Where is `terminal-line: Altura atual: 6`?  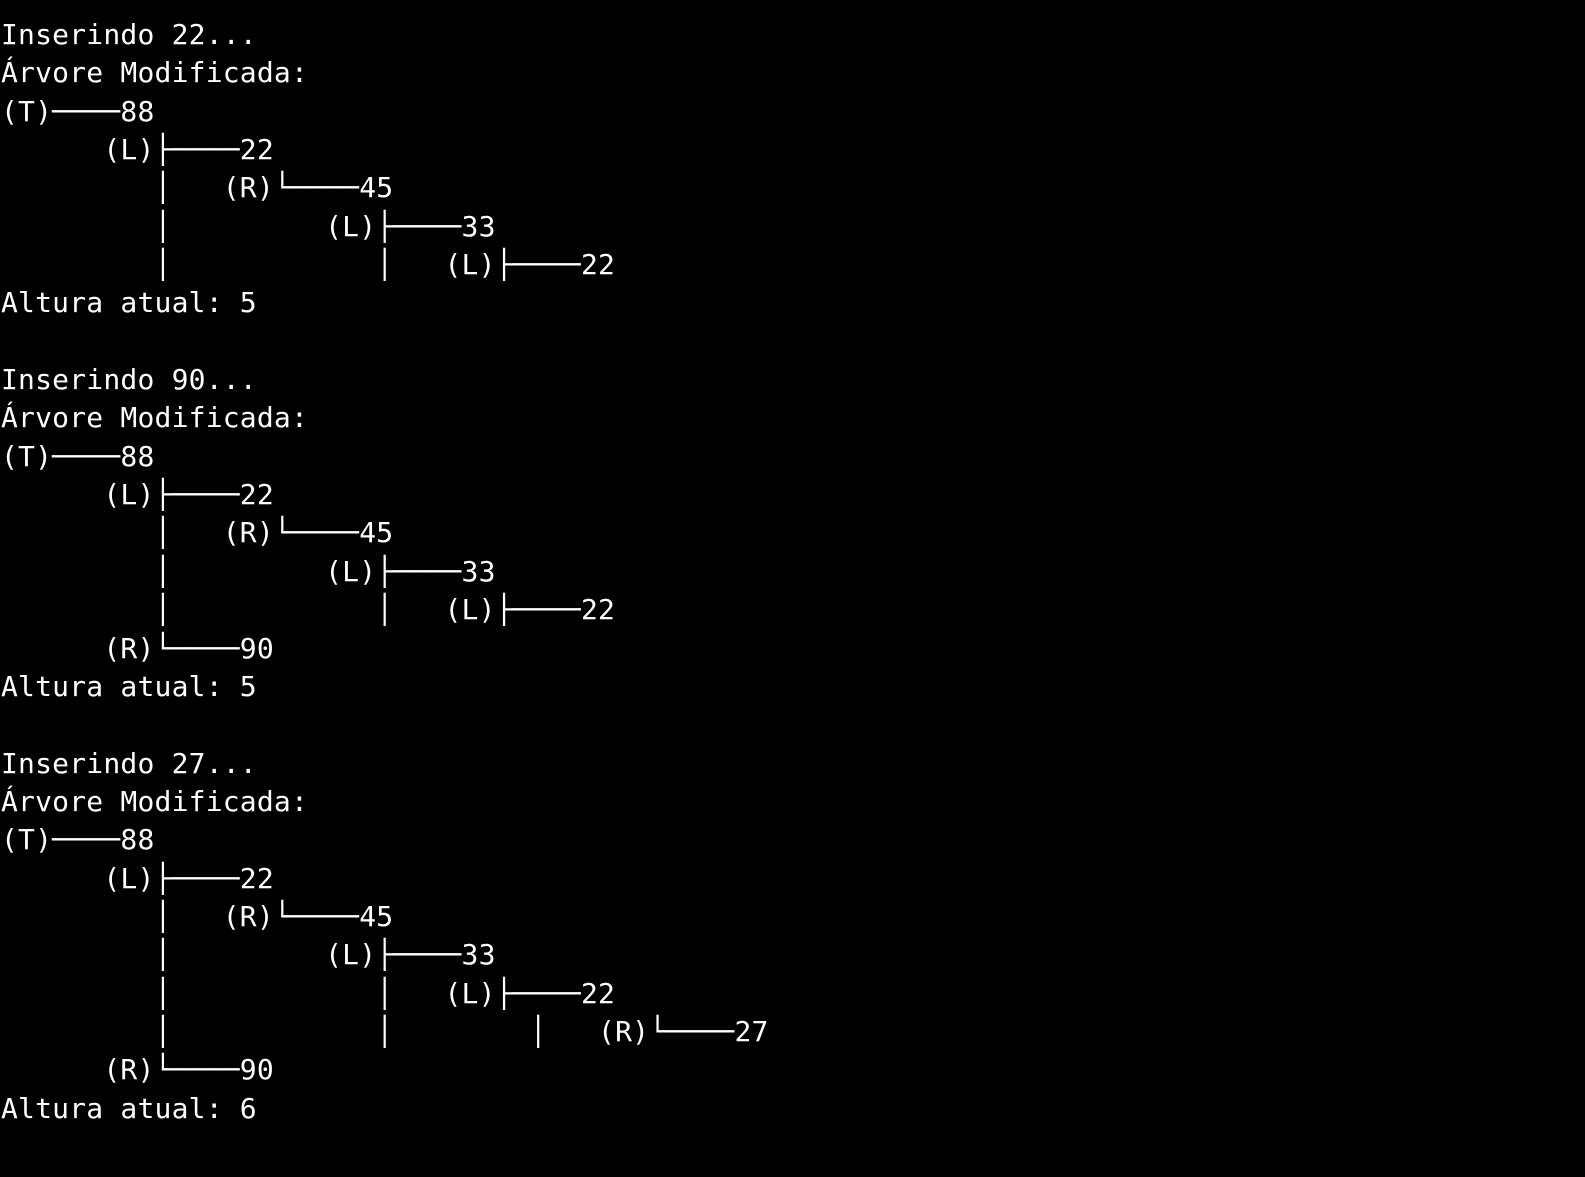
terminal-line: Altura atual: 6 is located at coordinates (129, 1108).